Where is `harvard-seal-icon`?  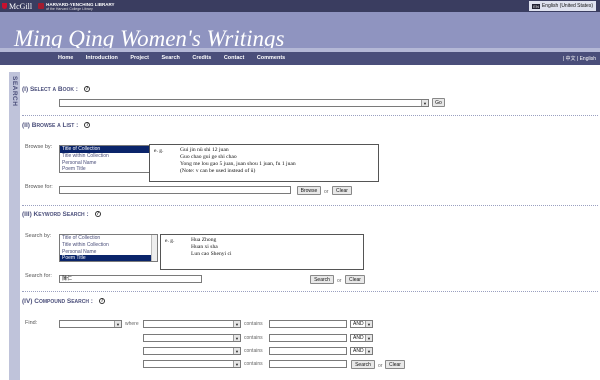
harvard-seal-icon is located at coordinates (41, 6).